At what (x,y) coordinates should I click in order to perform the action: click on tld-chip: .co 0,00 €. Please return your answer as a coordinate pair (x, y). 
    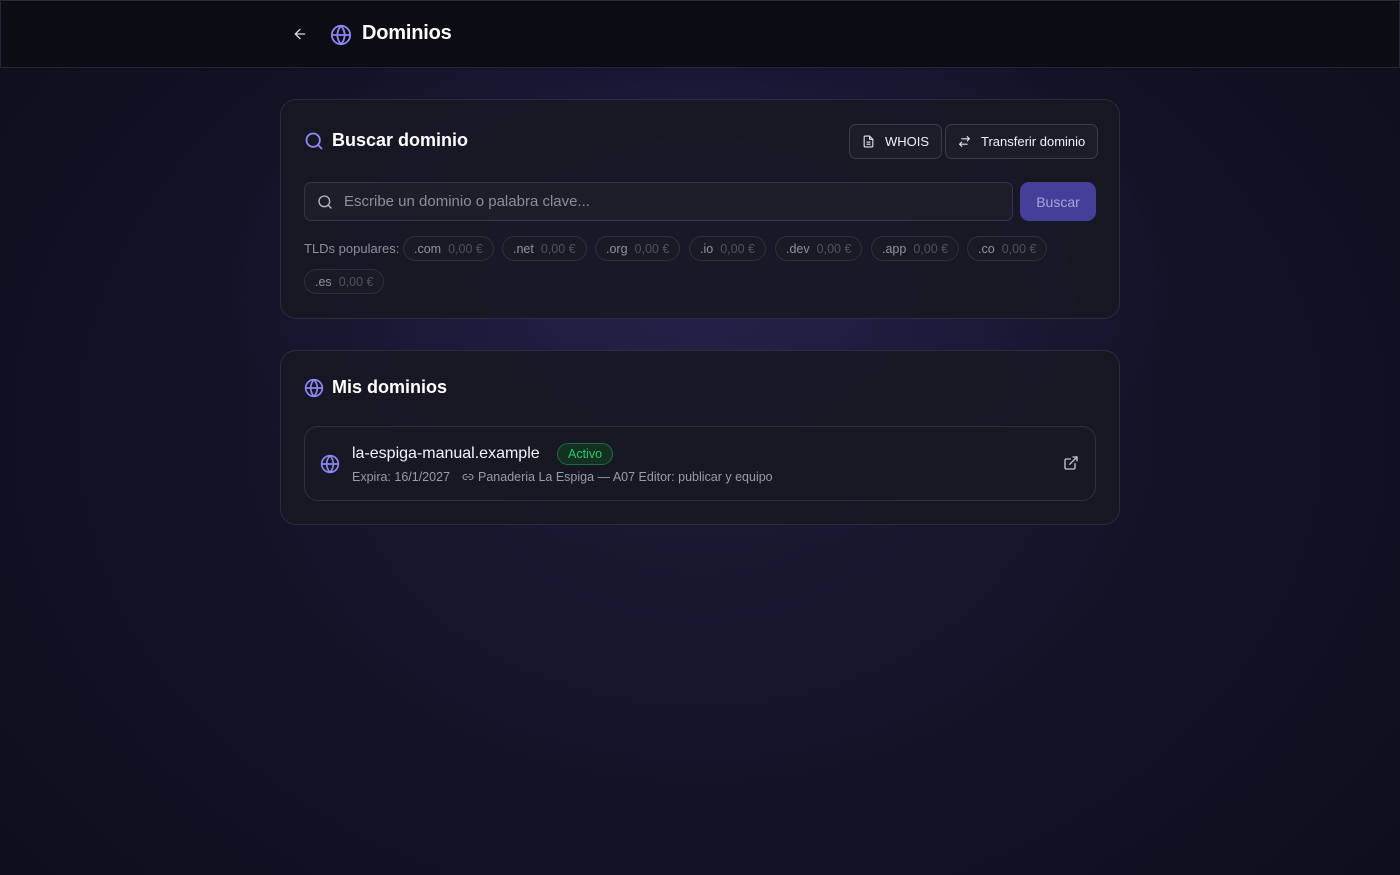
    Looking at the image, I should click on (1007, 248).